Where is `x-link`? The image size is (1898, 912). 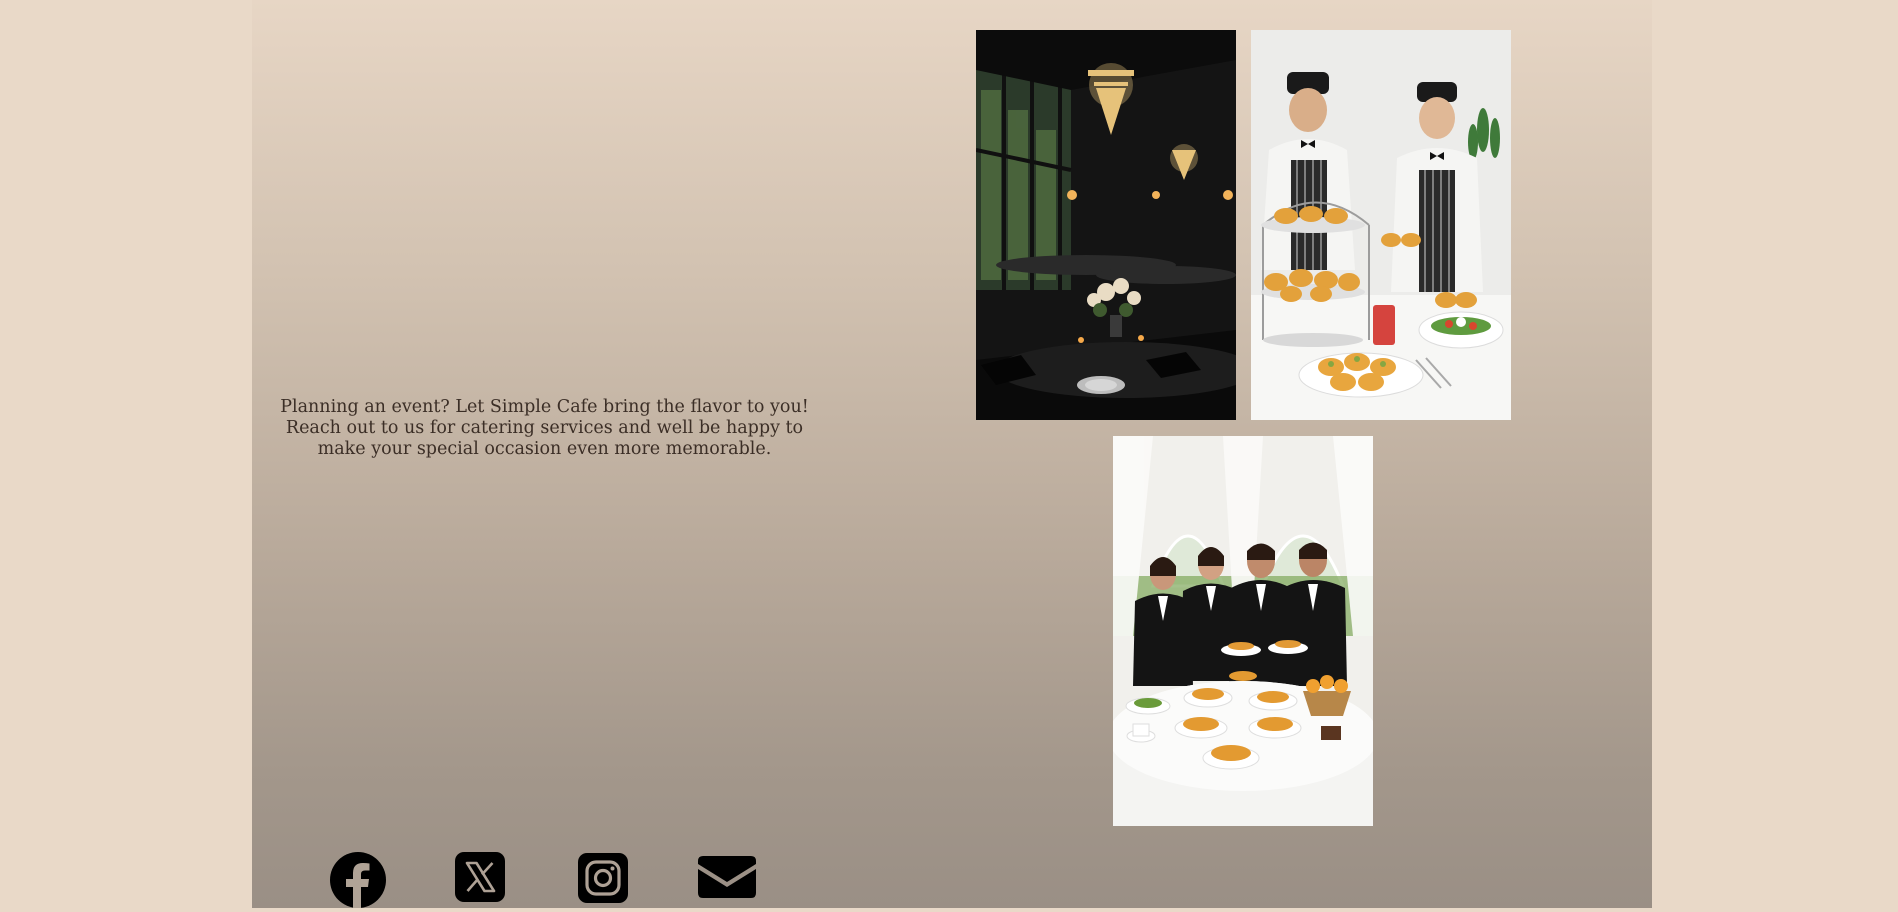 x-link is located at coordinates (481, 882).